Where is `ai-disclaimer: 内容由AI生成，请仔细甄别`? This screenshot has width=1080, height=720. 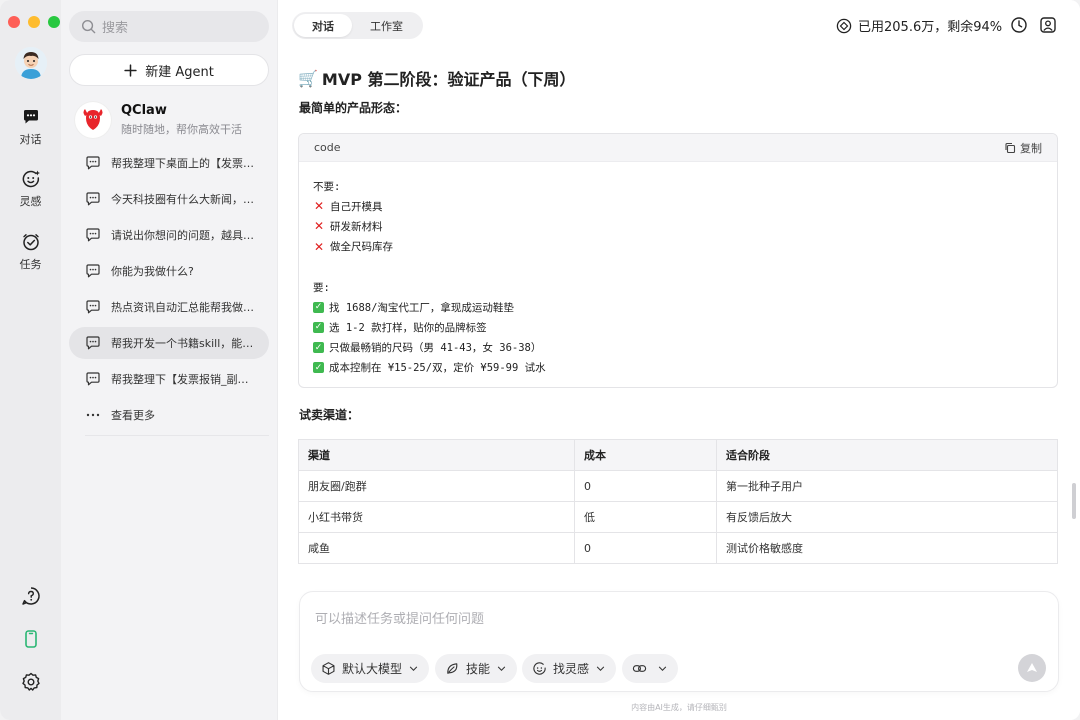
ai-disclaimer: 内容由AI生成，请仔细甄别 is located at coordinates (679, 707).